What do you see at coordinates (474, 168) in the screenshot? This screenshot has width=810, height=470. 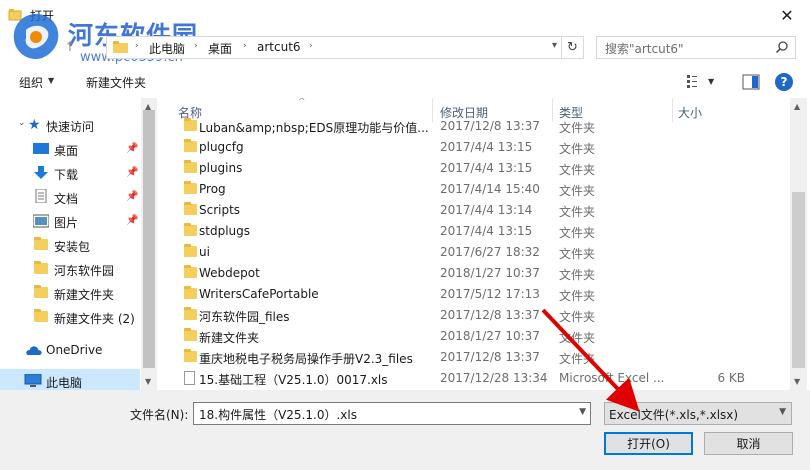 I see `file-row: plugins 2017/4/4 13:15 文件夹` at bounding box center [474, 168].